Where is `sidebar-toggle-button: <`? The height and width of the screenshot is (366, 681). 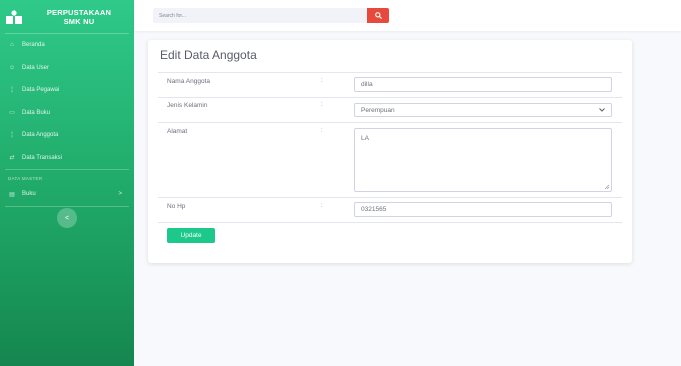
sidebar-toggle-button: < is located at coordinates (67, 218).